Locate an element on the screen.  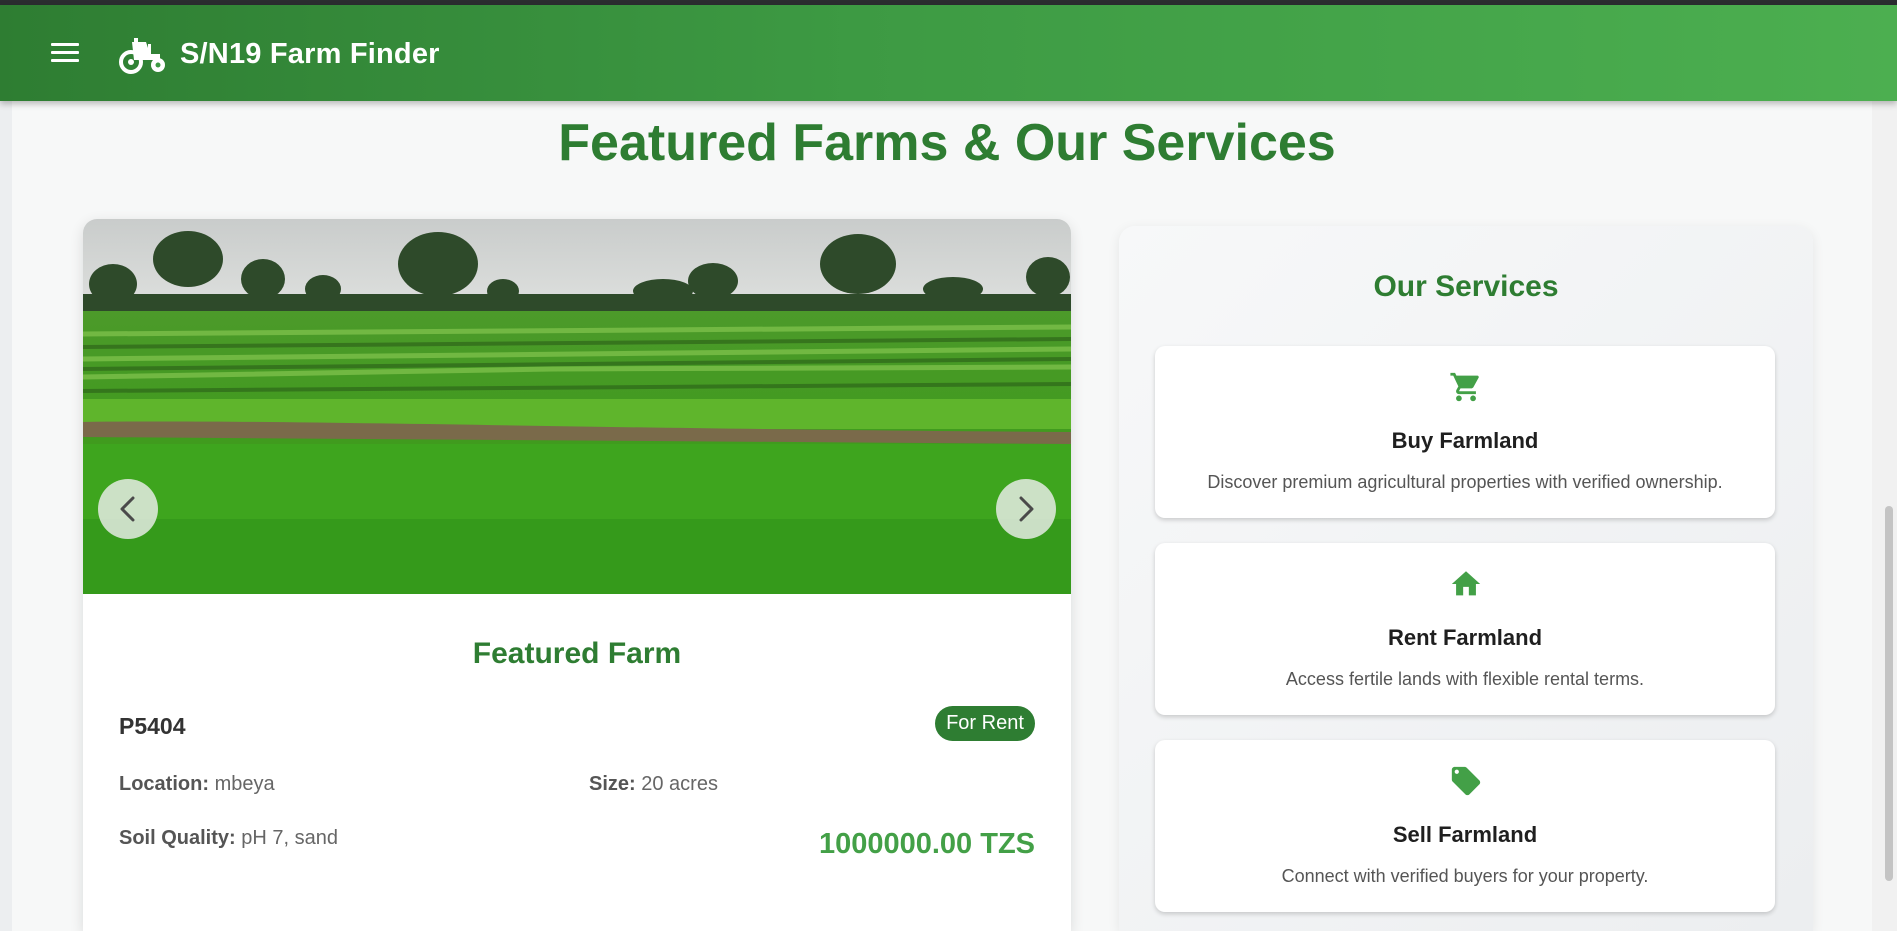
carousel-next-button is located at coordinates (1026, 509).